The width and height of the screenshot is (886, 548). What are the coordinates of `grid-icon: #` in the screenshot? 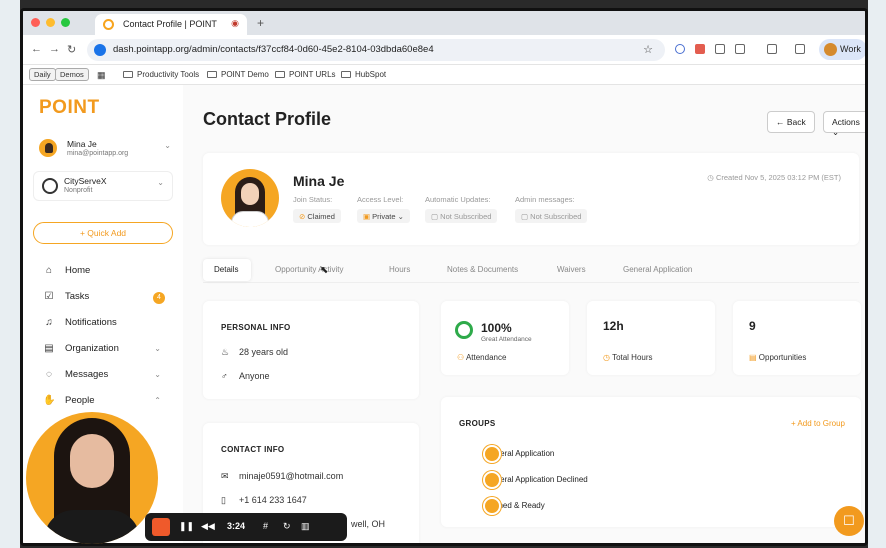 It's located at (265, 526).